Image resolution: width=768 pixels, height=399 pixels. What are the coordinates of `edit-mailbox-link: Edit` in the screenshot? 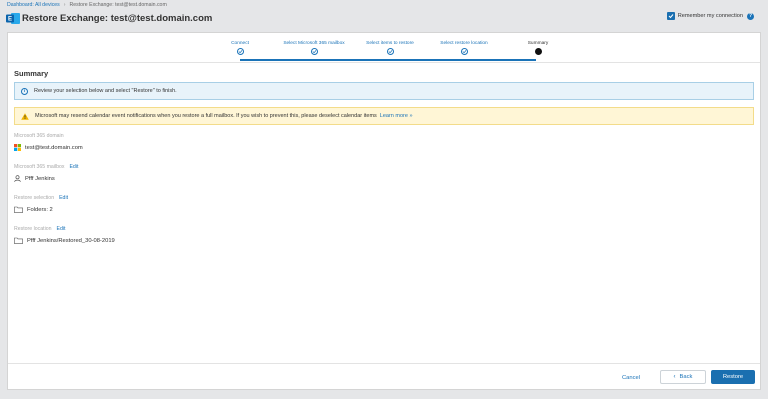 It's located at (73, 167).